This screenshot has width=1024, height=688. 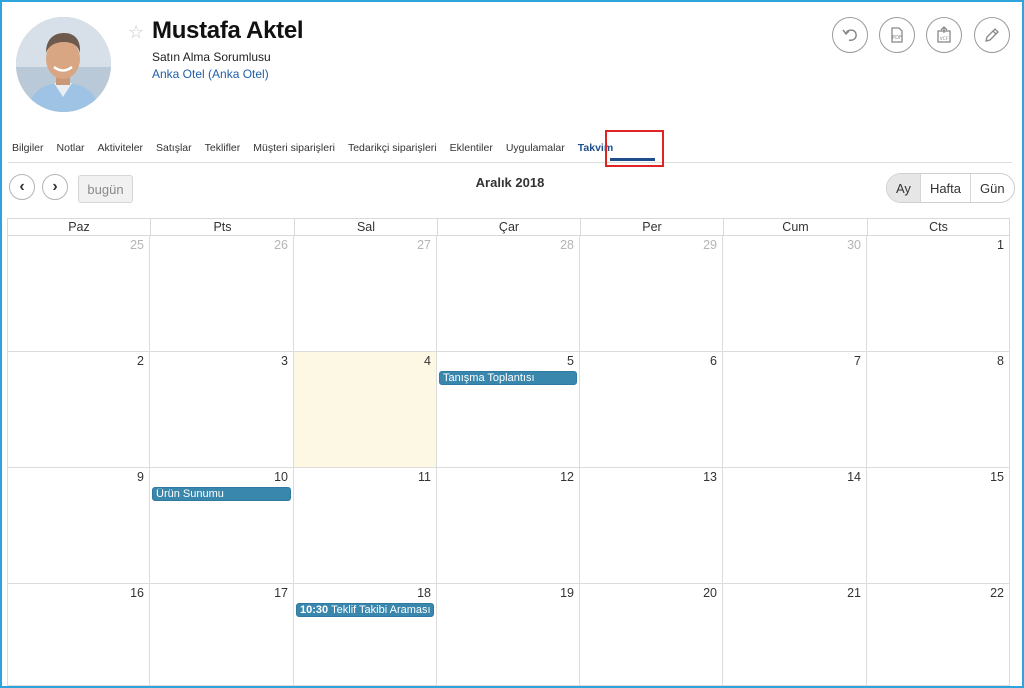 What do you see at coordinates (223, 150) in the screenshot?
I see `tab-teklifler: Teklifler` at bounding box center [223, 150].